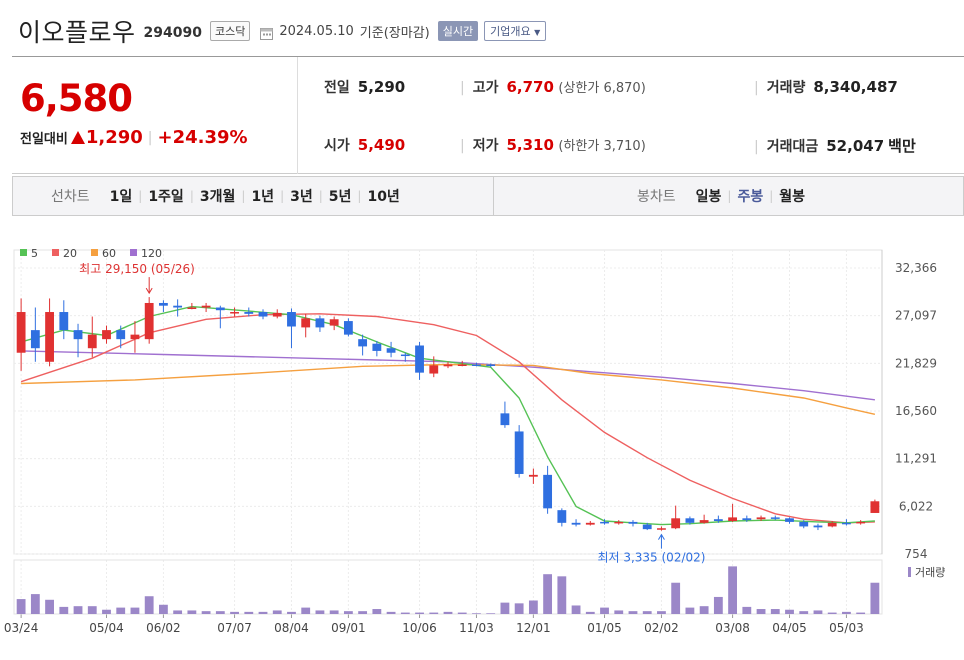  Describe the element at coordinates (709, 196) in the screenshot. I see `tab-daily: 일봉` at that location.